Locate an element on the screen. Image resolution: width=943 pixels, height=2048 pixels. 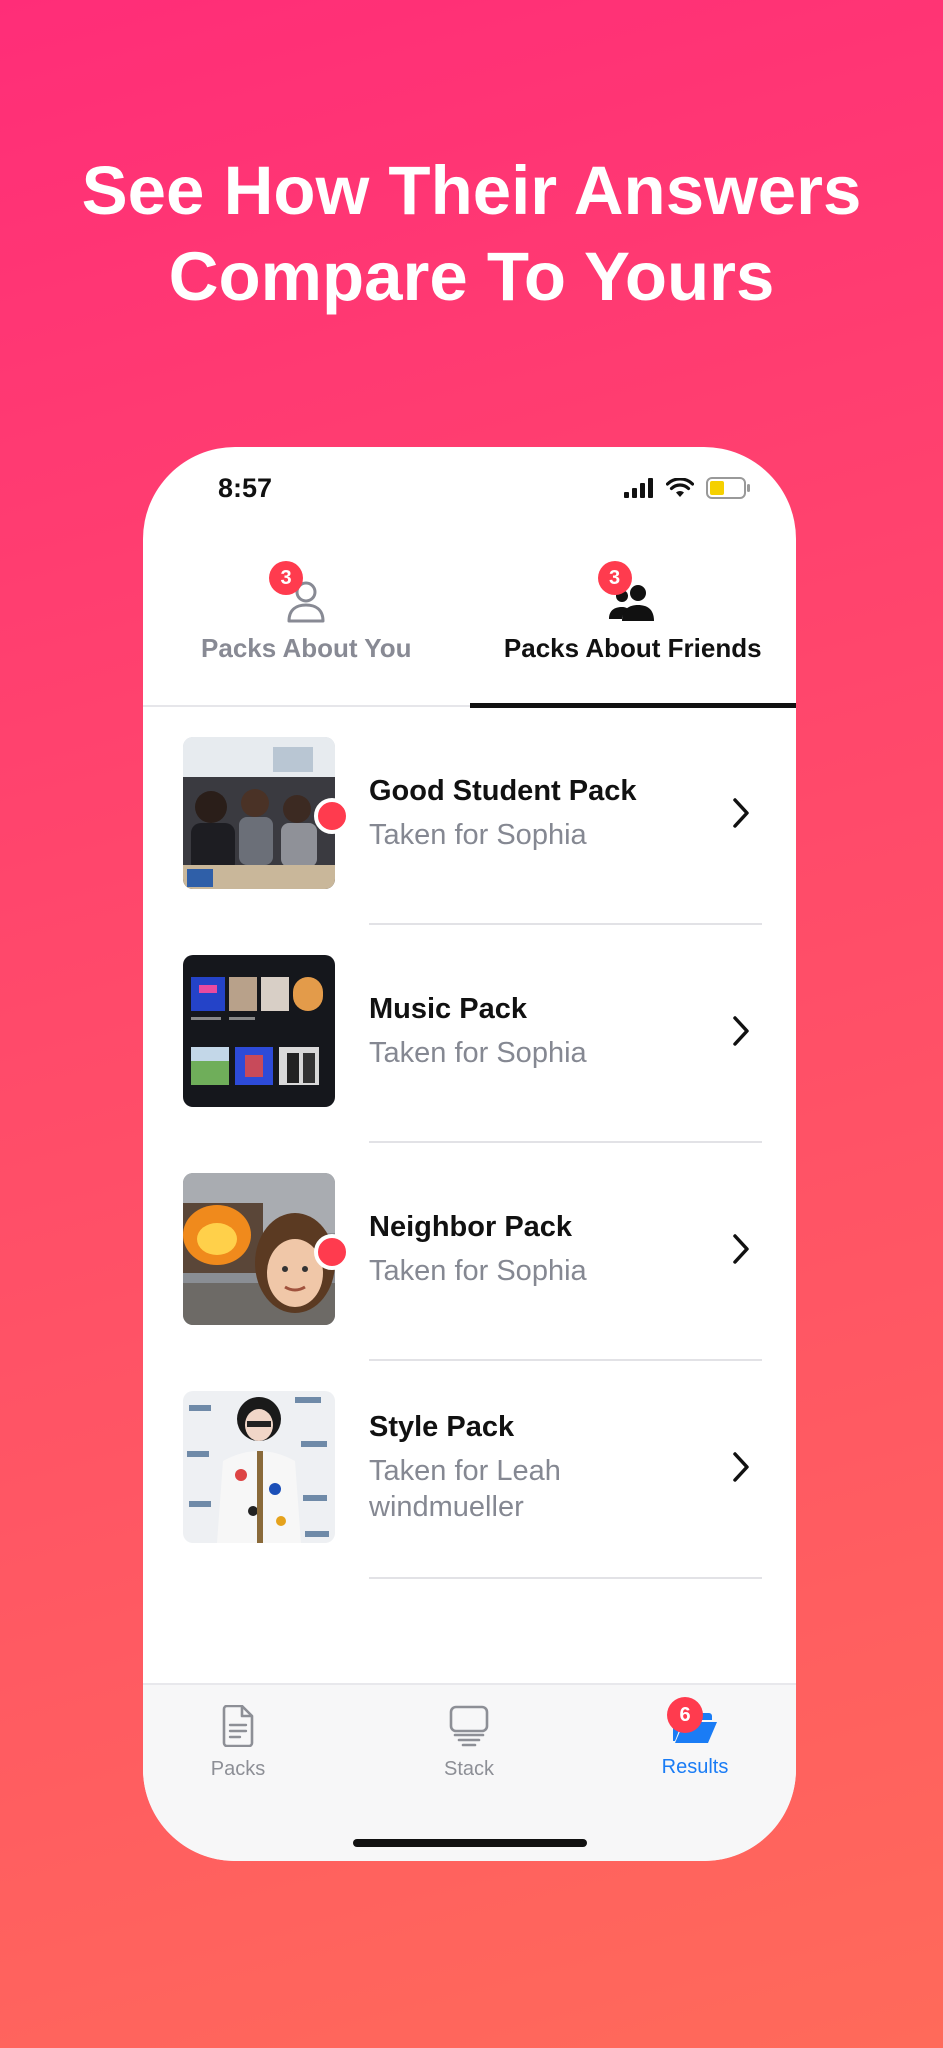
status-icons is located at coordinates (688, 488).